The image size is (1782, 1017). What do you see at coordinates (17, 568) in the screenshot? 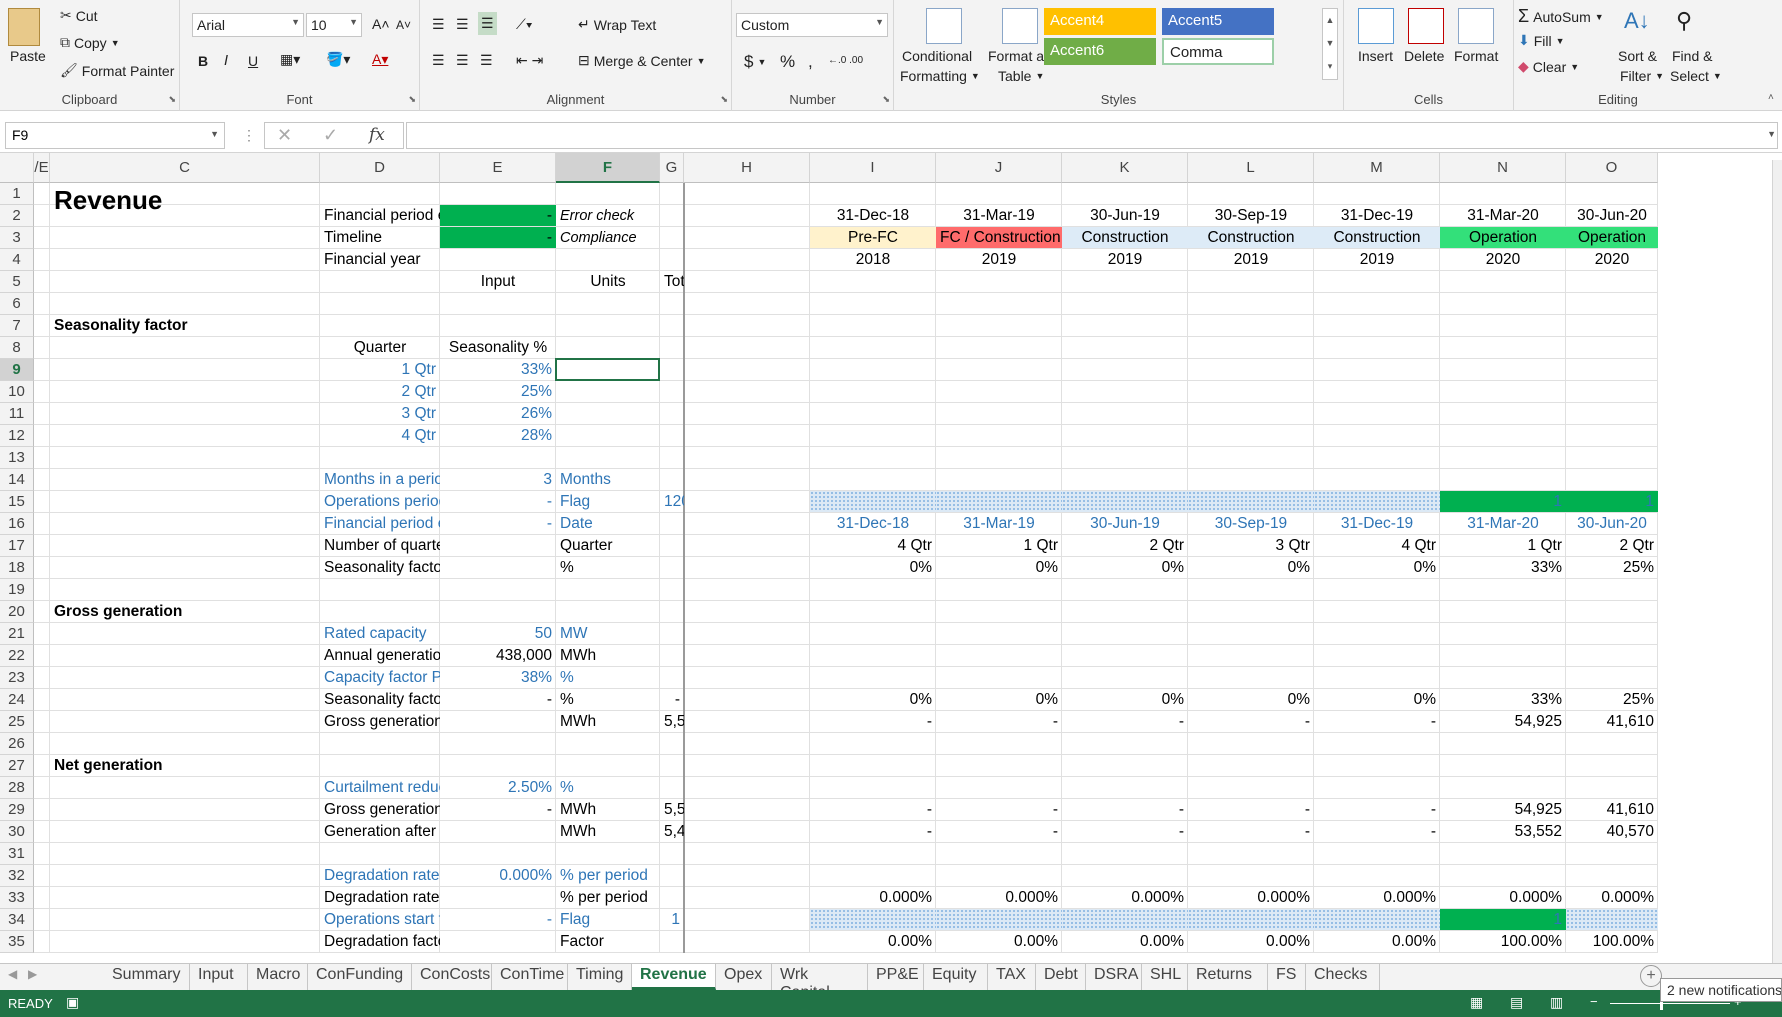
I see `row-header-18: 18` at bounding box center [17, 568].